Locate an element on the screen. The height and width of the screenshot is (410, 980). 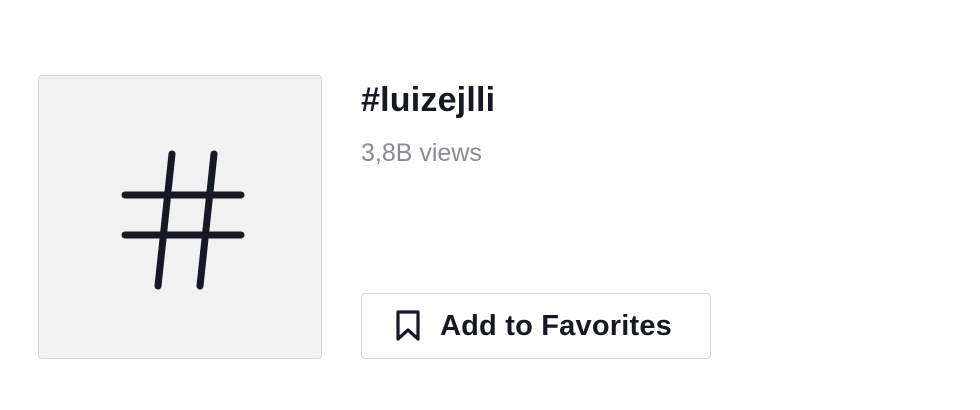
add-to-favorites-button: Add to Favorites is located at coordinates (536, 326).